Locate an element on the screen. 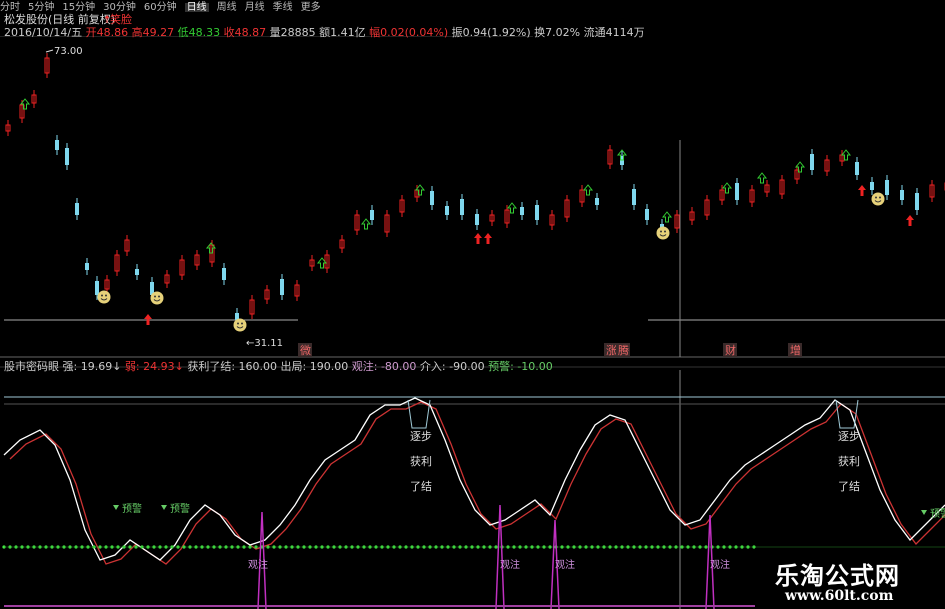  indicator-enter: 介入: -90.00 is located at coordinates (452, 366).